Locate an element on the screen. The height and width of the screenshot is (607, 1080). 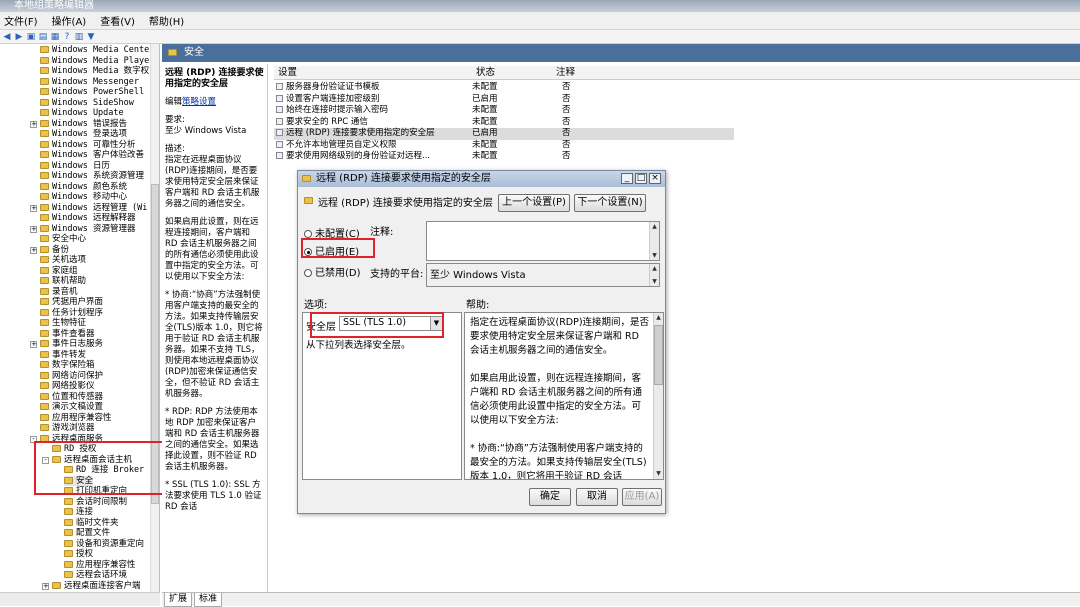
tab-standard: 标准 is located at coordinates (208, 600).